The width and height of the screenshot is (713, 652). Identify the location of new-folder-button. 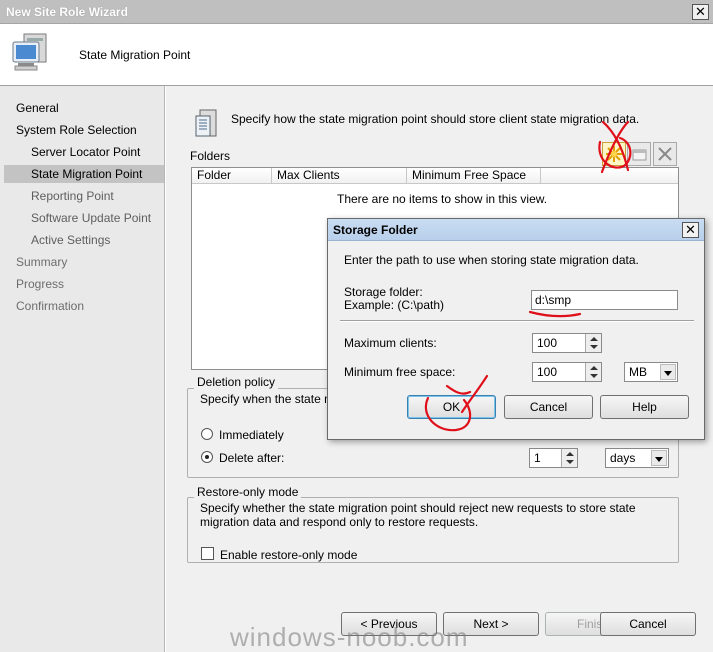
(614, 154).